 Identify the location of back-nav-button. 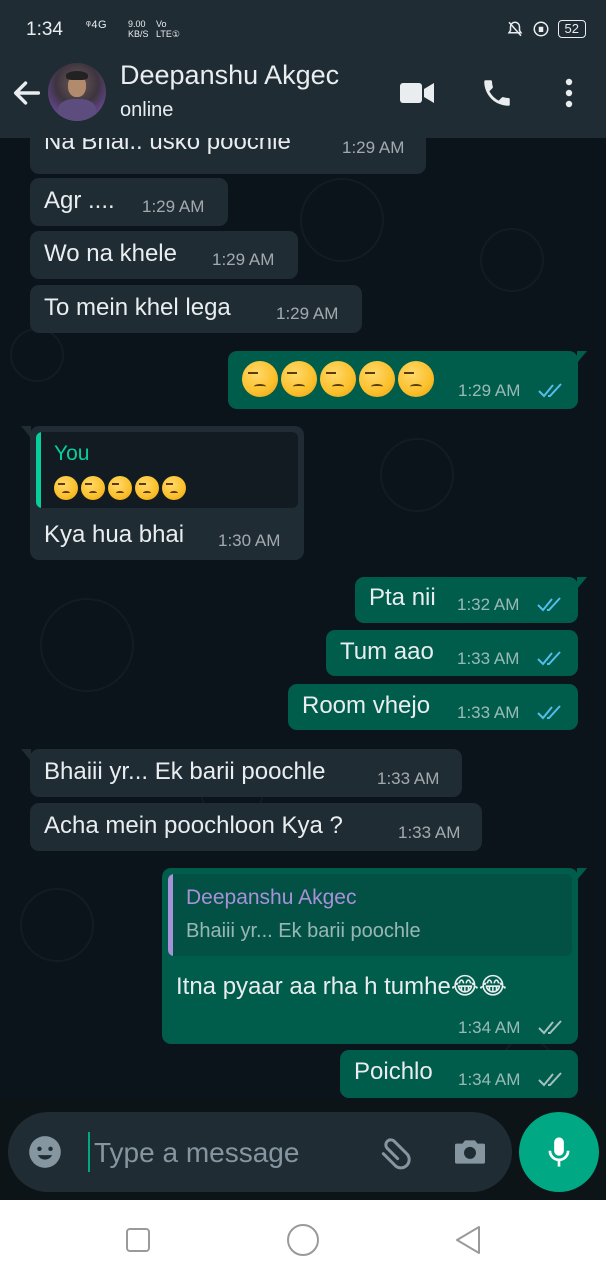
(468, 1240).